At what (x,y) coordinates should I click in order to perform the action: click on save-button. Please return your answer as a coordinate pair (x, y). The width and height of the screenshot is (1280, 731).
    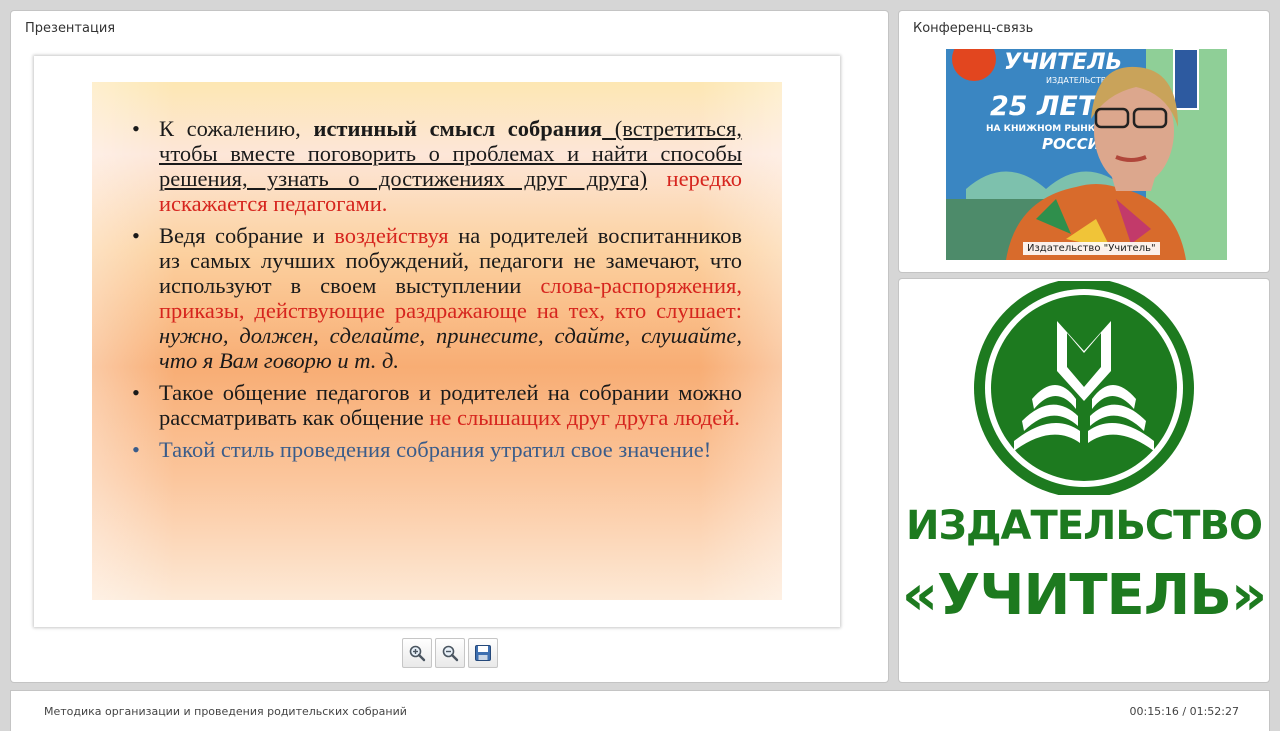
    Looking at the image, I should click on (483, 653).